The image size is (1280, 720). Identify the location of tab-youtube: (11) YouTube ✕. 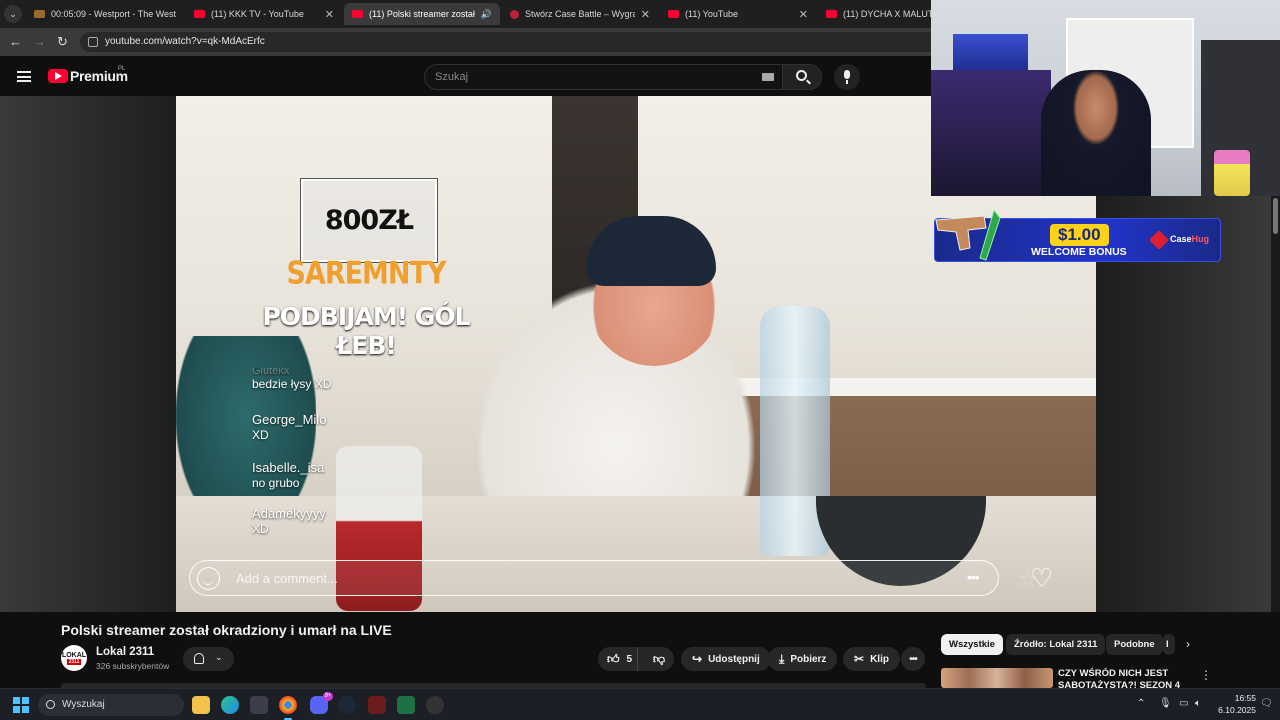
(738, 14).